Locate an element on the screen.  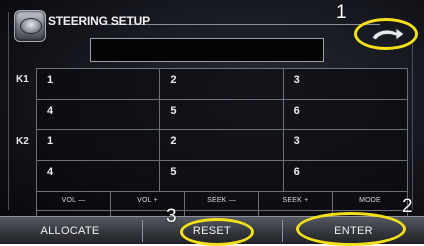
reset-button: RESET is located at coordinates (212, 230).